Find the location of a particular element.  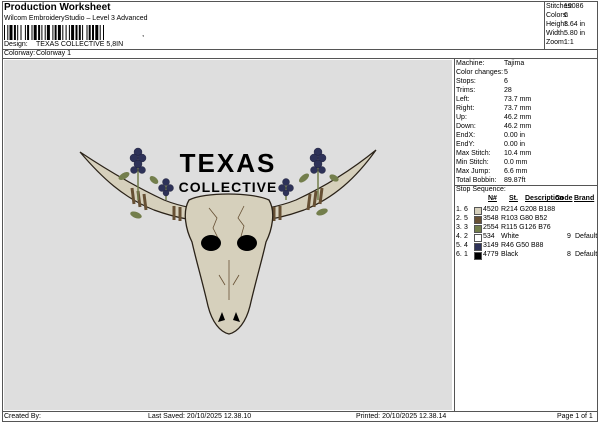

page-title: Production Worksheet is located at coordinates (57, 7).